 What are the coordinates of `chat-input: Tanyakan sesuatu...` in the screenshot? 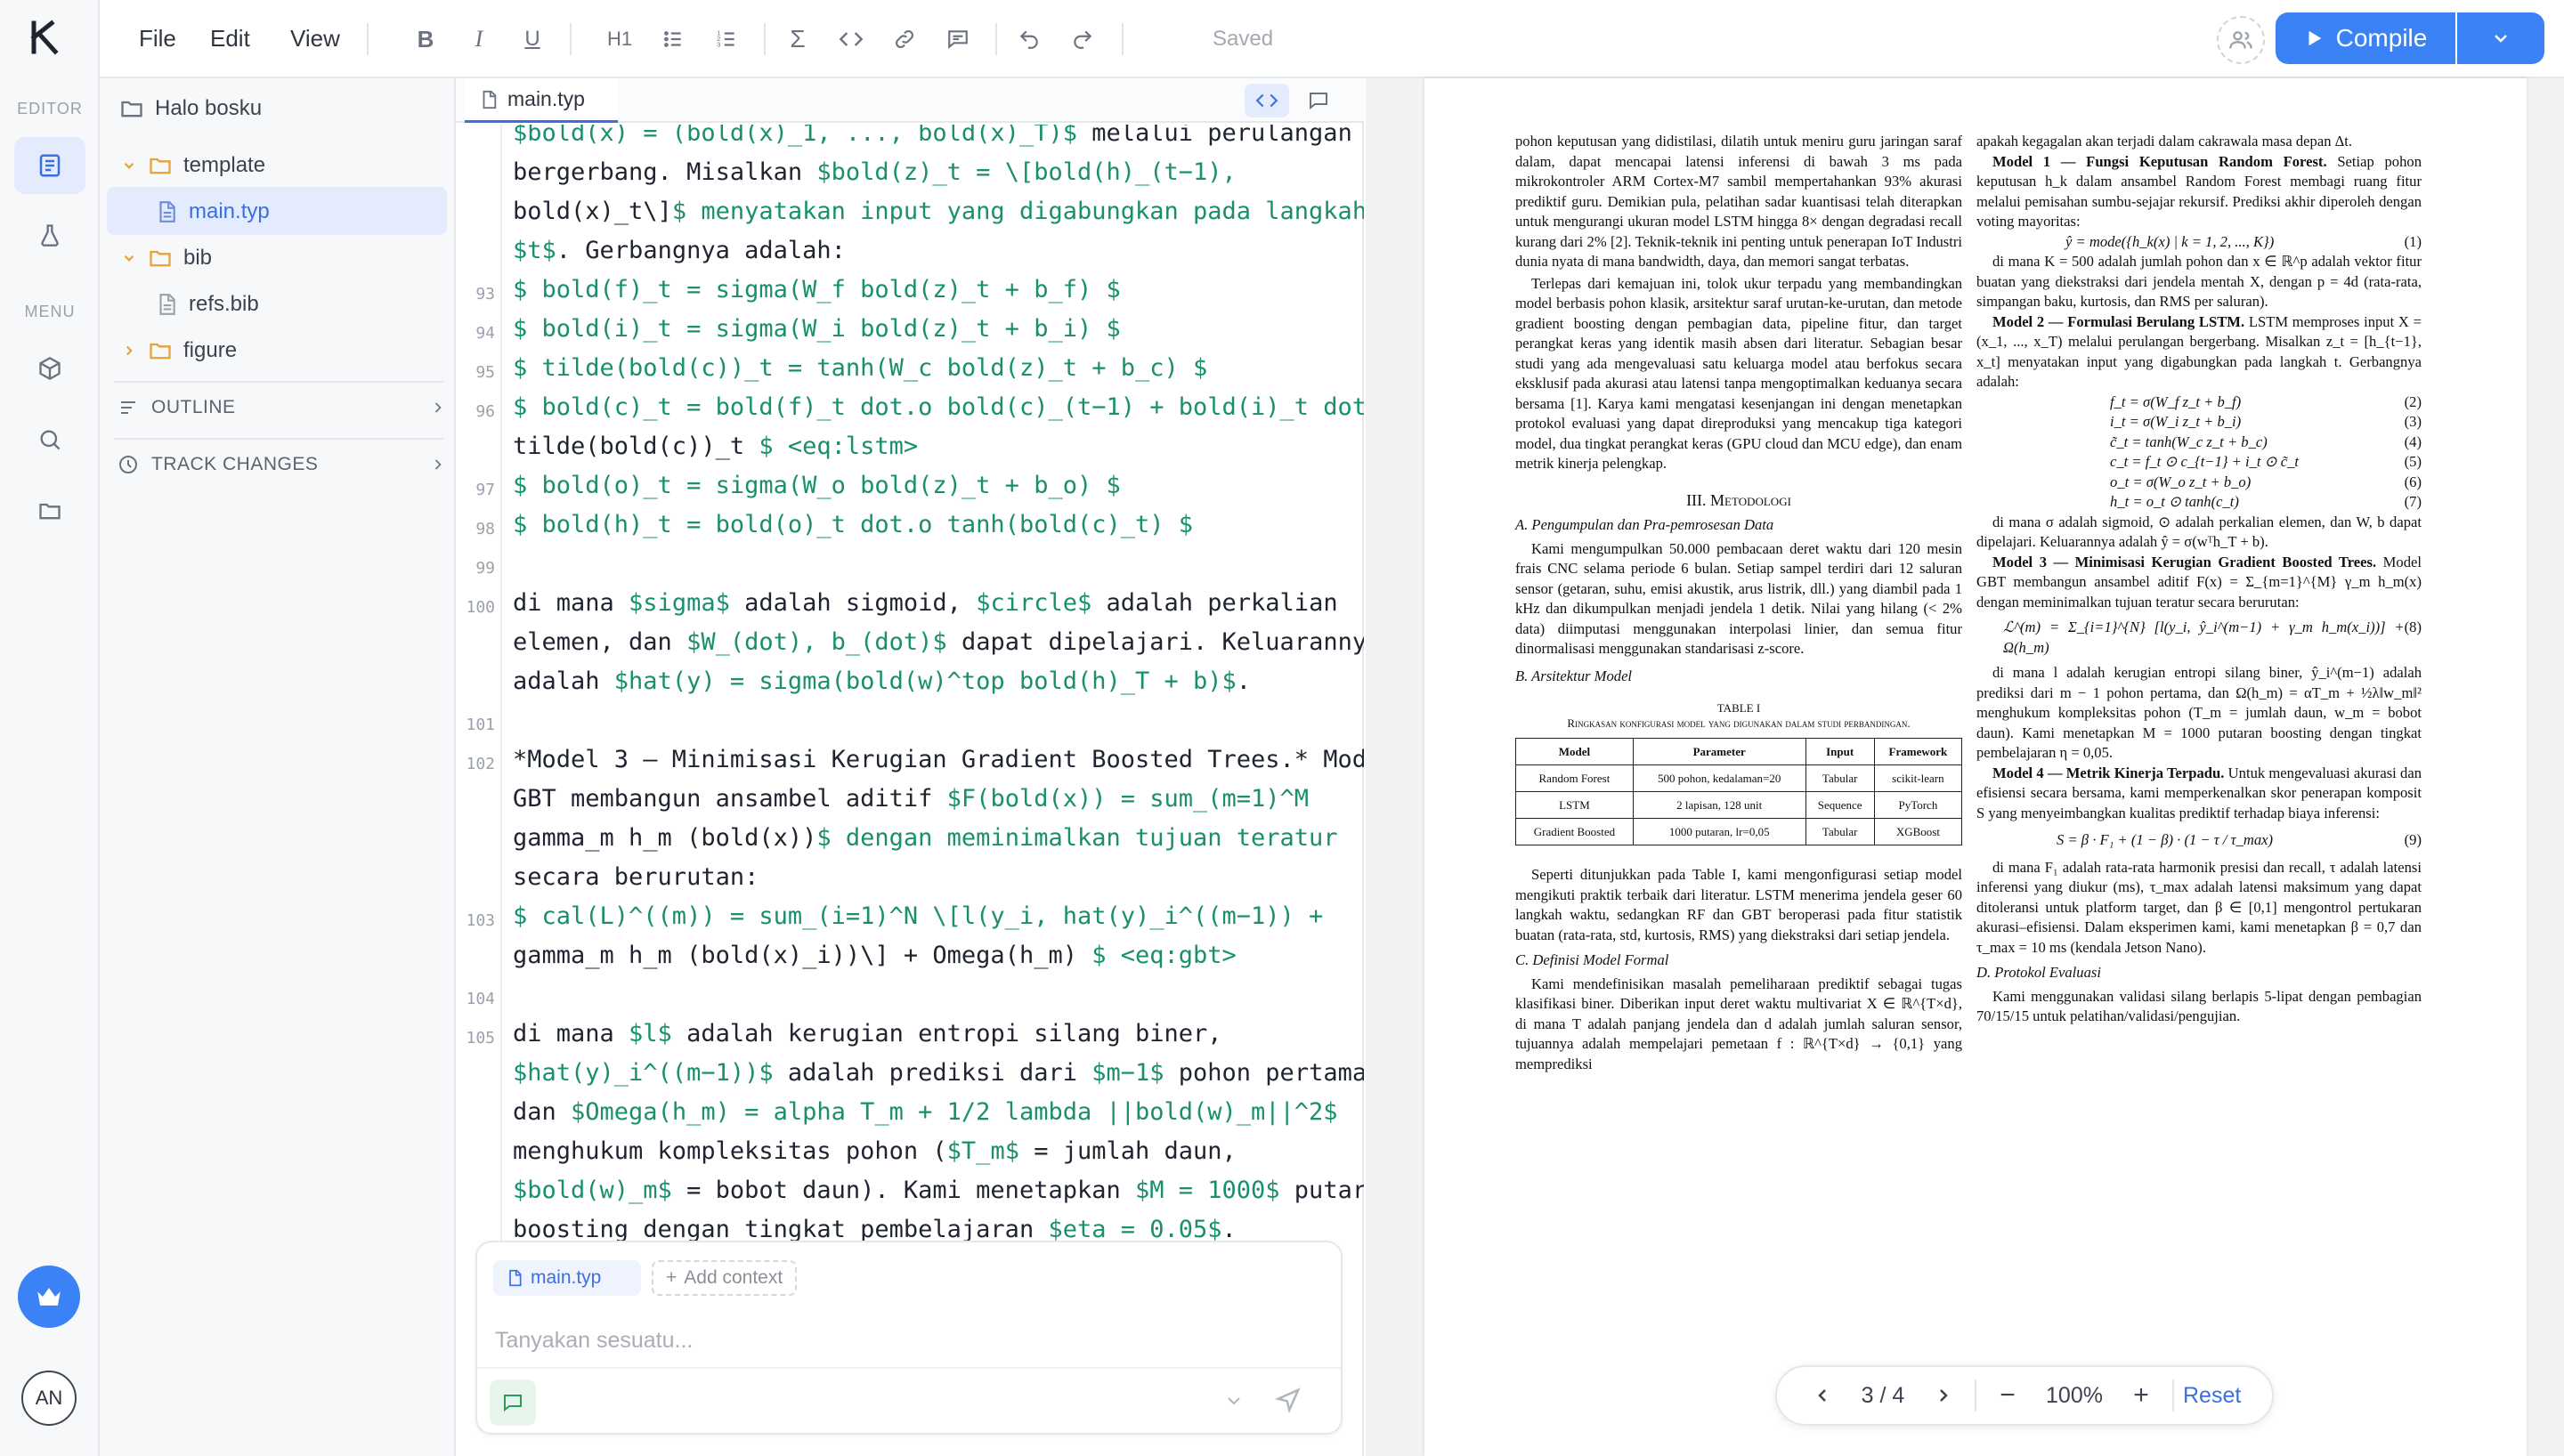 It's located at (594, 1341).